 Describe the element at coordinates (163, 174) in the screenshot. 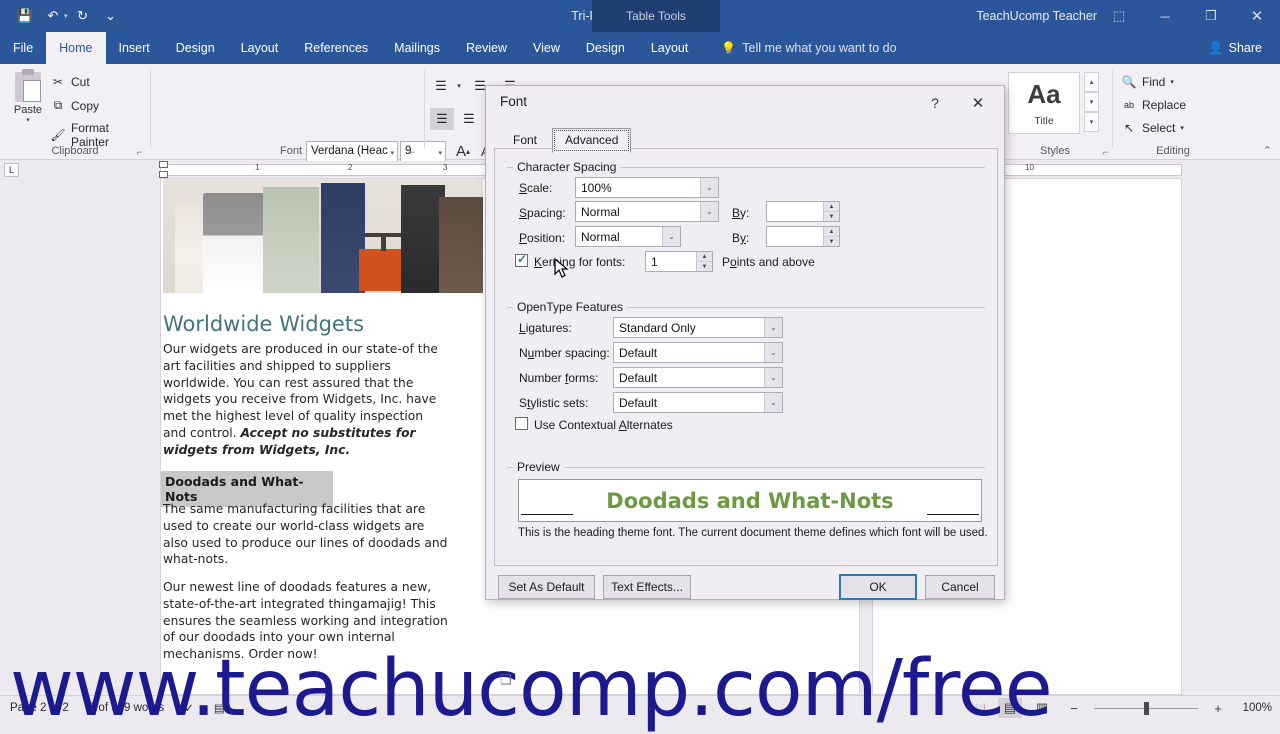

I see `hanging-indent-marker` at that location.